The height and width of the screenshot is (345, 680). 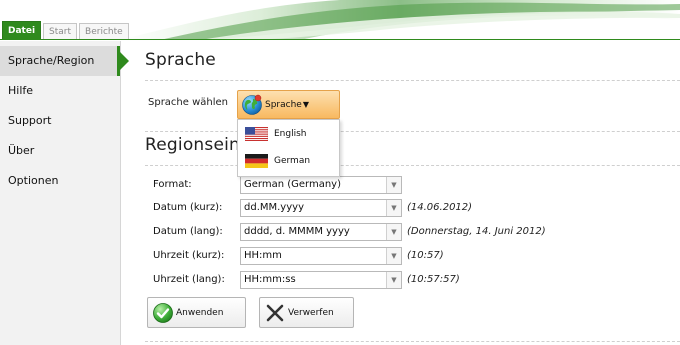 What do you see at coordinates (188, 231) in the screenshot?
I see `long-date-label: Datum (lang):` at bounding box center [188, 231].